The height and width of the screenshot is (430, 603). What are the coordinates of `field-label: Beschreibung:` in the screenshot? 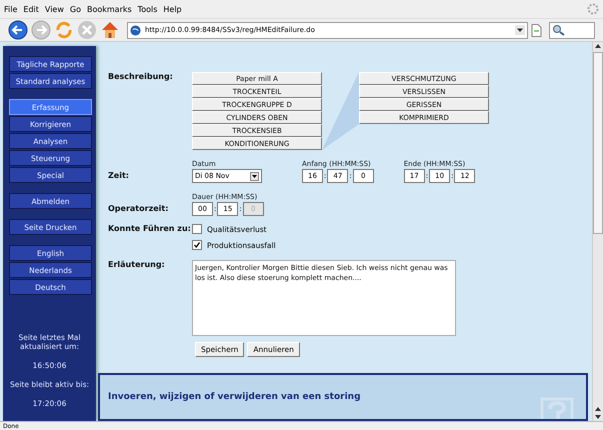 It's located at (141, 76).